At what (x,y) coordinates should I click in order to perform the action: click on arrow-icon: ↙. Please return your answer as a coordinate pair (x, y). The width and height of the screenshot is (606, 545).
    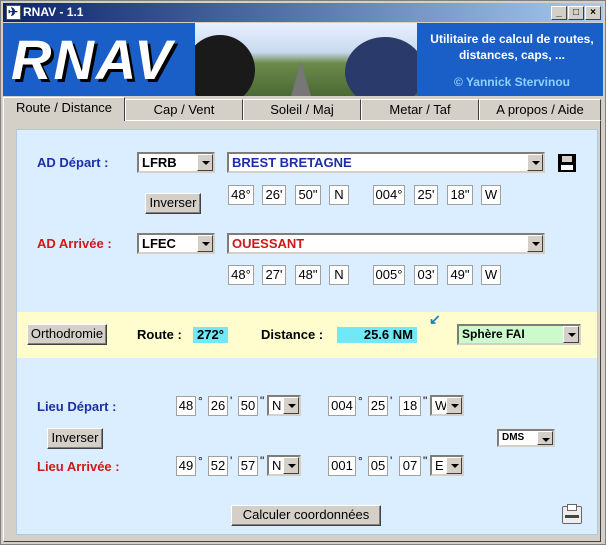
    Looking at the image, I should click on (435, 319).